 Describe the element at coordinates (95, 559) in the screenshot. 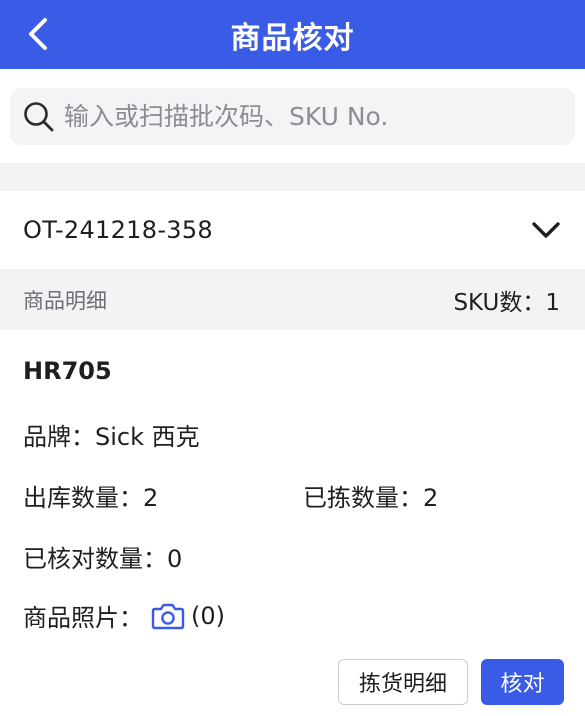

I see `checked-qty-label: 已核对数量：` at that location.